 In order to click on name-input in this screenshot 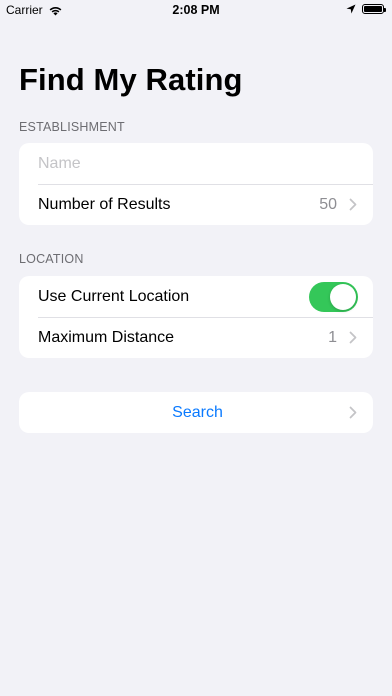, I will do `click(197, 163)`.